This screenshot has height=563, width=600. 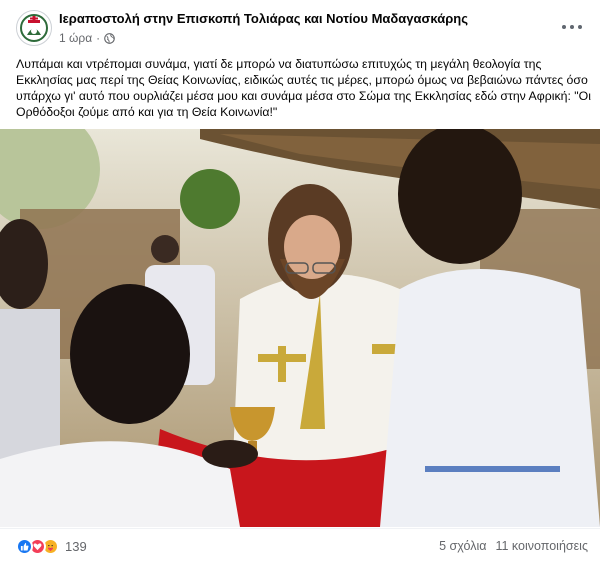 I want to click on comments-count-link: 5 σχόλια, so click(x=462, y=546).